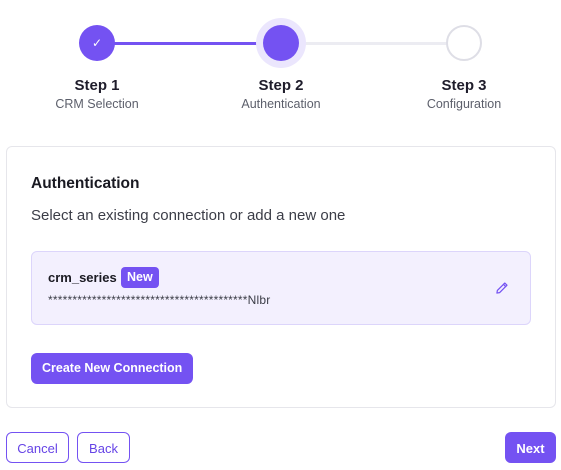 The height and width of the screenshot is (470, 561). Describe the element at coordinates (281, 43) in the screenshot. I see `step-2-active-indicator` at that location.